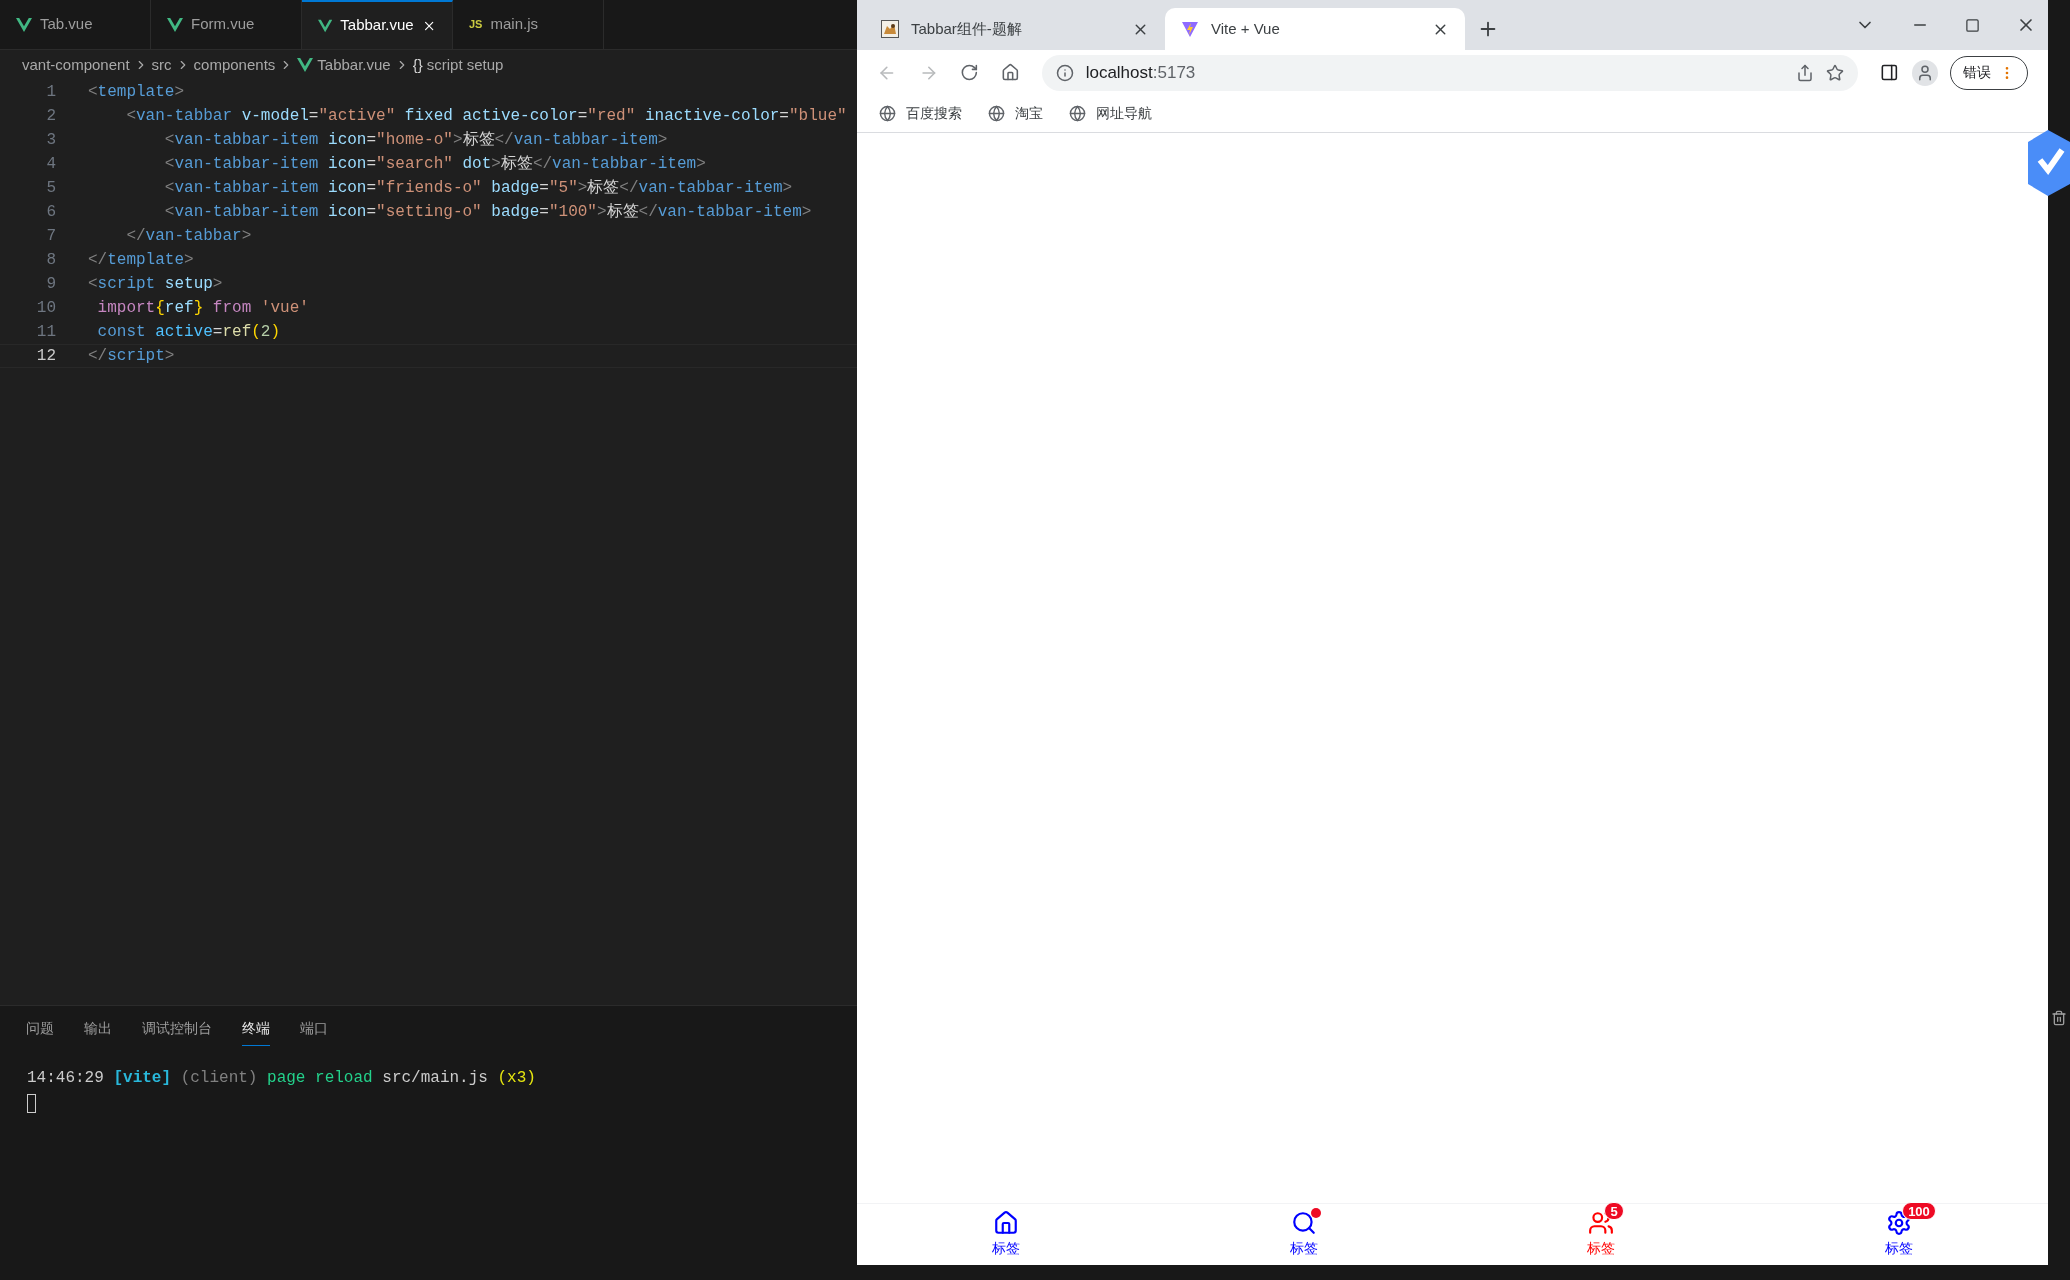 This screenshot has width=2070, height=1280. Describe the element at coordinates (50, 140) in the screenshot. I see `line-number: 3` at that location.